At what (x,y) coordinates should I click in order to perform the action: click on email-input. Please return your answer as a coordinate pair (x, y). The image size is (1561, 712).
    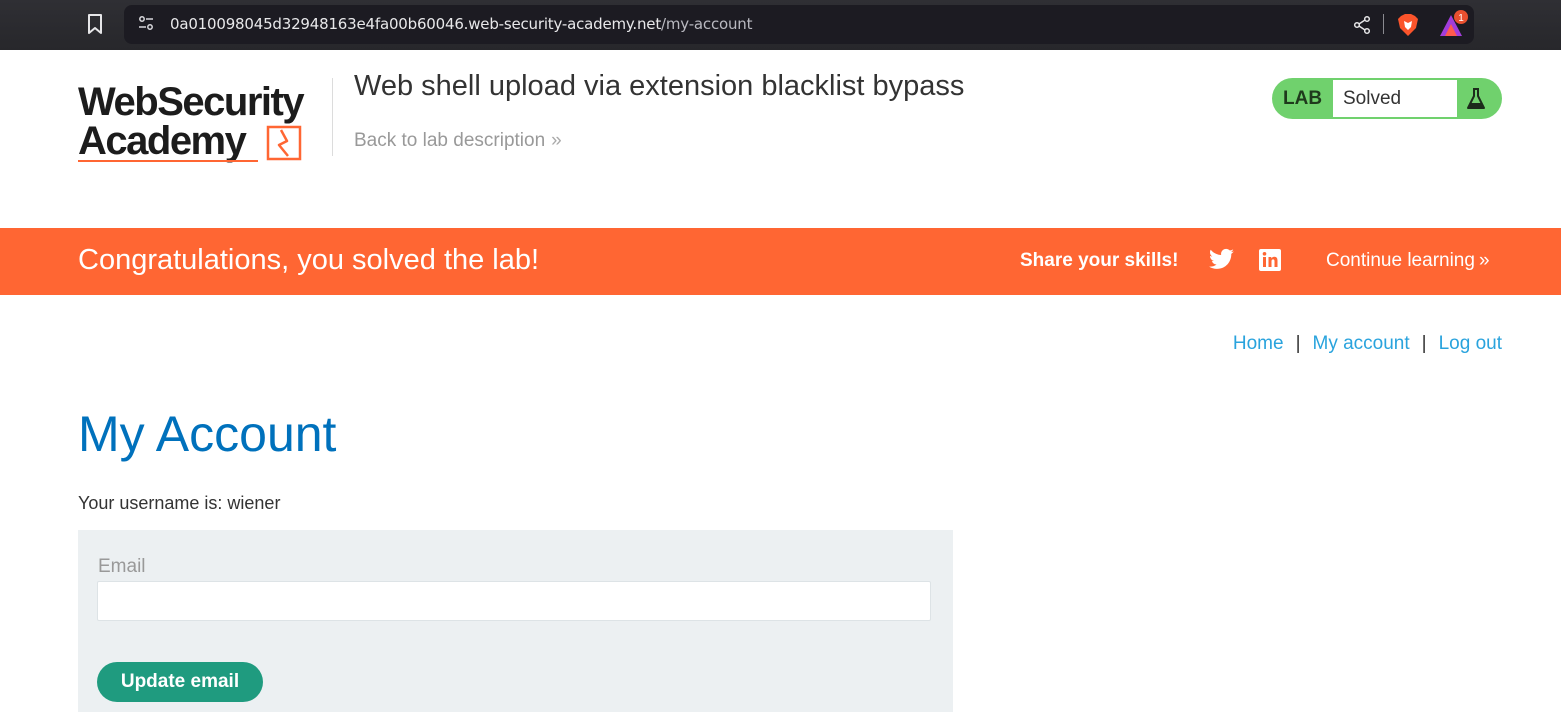
    Looking at the image, I should click on (514, 601).